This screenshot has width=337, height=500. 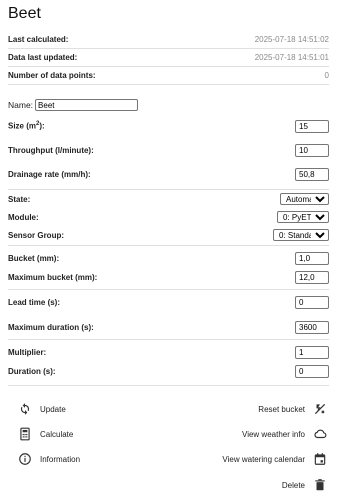 I want to click on lead-time-input, so click(x=312, y=302).